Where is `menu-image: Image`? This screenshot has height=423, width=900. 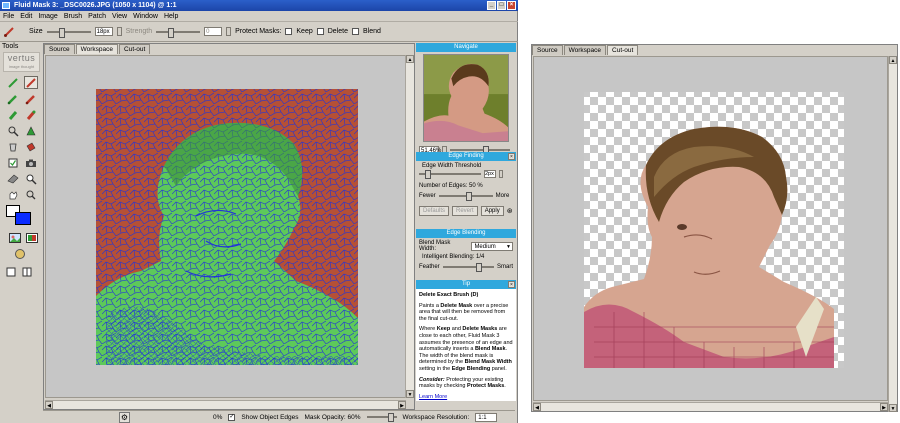 menu-image: Image is located at coordinates (47, 16).